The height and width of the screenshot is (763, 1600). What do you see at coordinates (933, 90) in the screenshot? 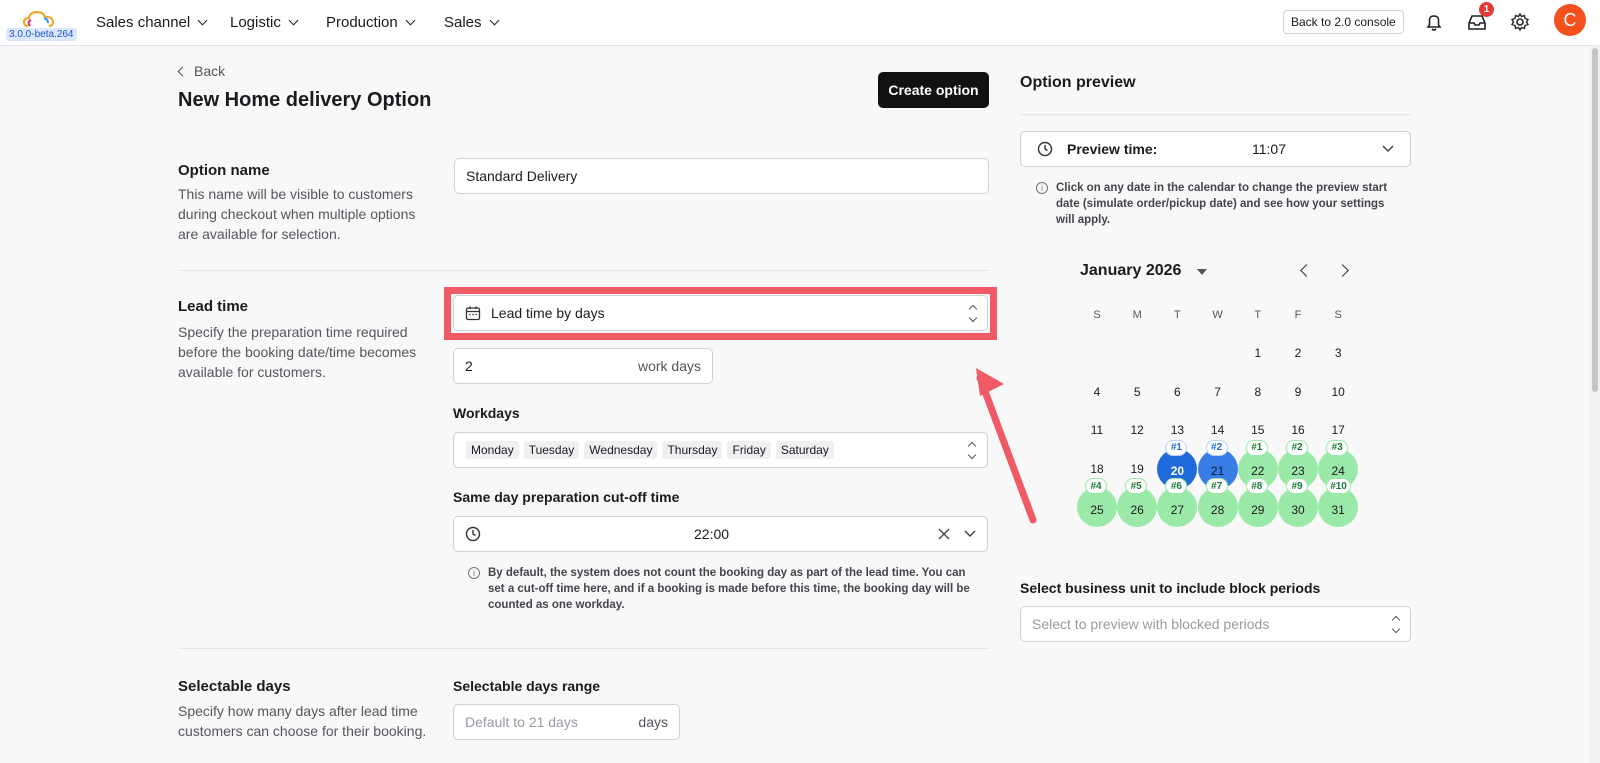
I see `create-option-button: Create option` at bounding box center [933, 90].